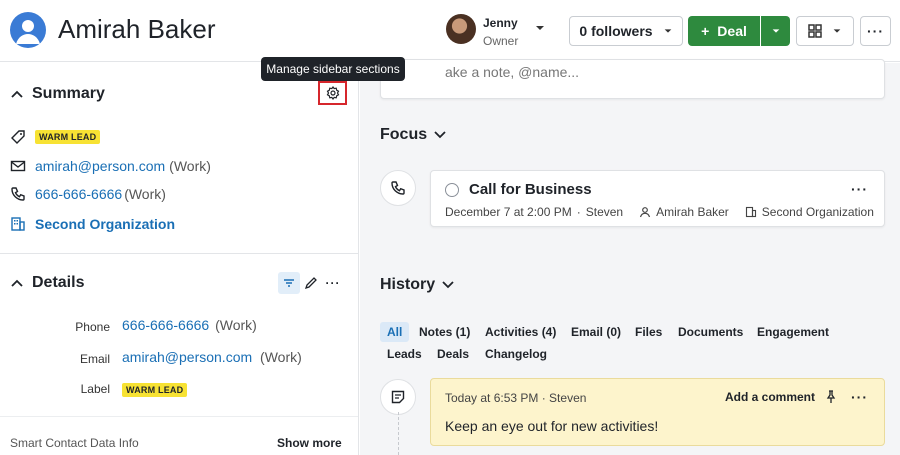  I want to click on more-icon: ···, so click(333, 283).